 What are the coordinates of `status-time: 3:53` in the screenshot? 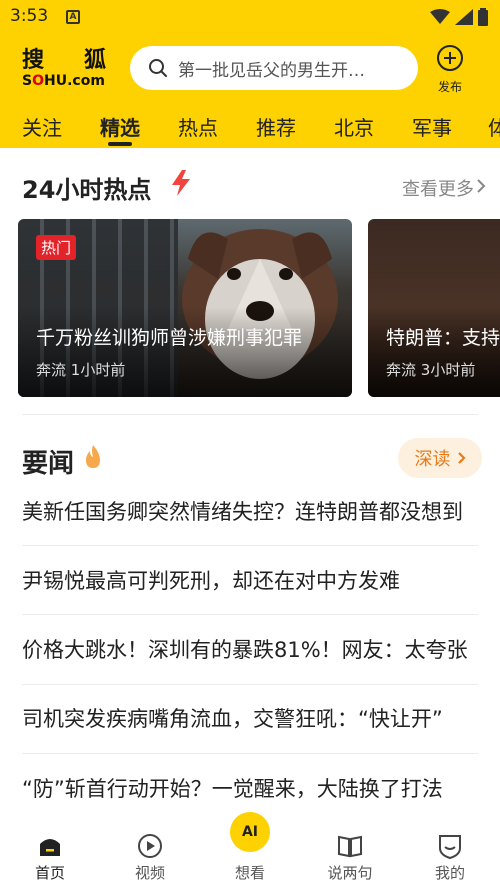 It's located at (29, 16).